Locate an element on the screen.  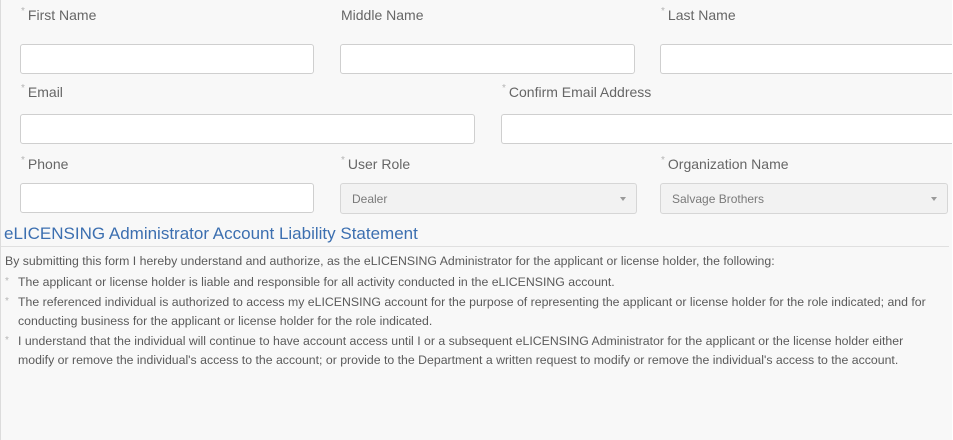
confirm-email-input is located at coordinates (726, 129).